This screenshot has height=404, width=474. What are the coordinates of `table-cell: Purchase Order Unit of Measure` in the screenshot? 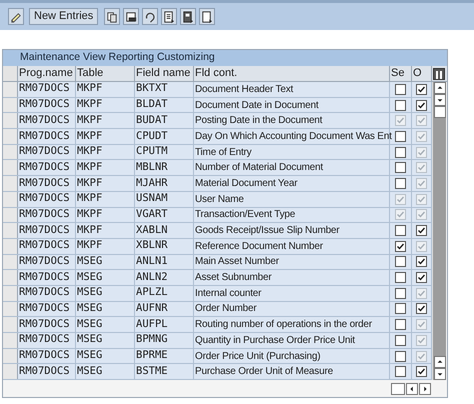 It's located at (292, 372).